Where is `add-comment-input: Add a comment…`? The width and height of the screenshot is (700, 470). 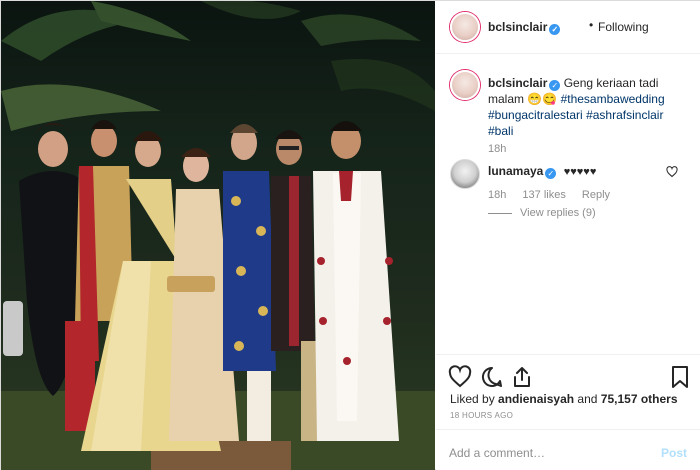
add-comment-input: Add a comment… is located at coordinates (497, 453).